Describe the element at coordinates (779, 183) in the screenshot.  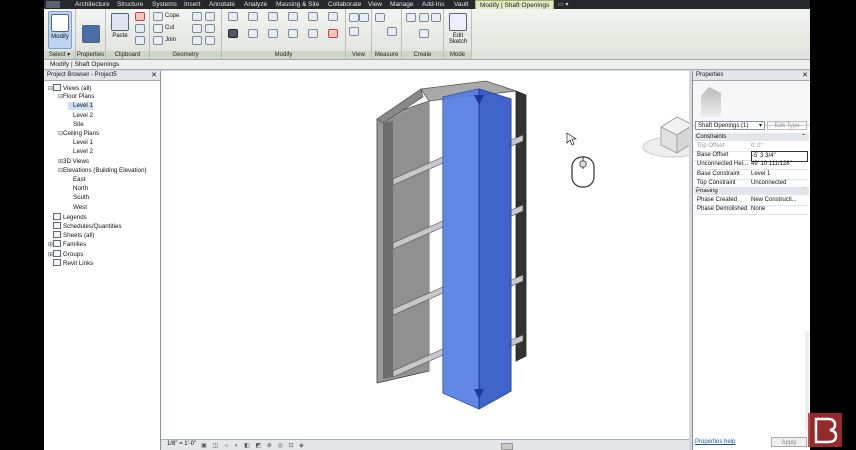
I see `property-value: Unconnected` at that location.